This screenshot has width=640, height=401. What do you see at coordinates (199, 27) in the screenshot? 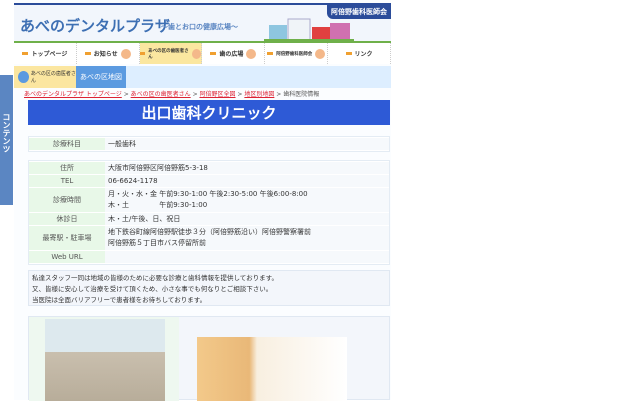
I see `site-subtitle: 〜歯とお口の健康広場〜` at bounding box center [199, 27].